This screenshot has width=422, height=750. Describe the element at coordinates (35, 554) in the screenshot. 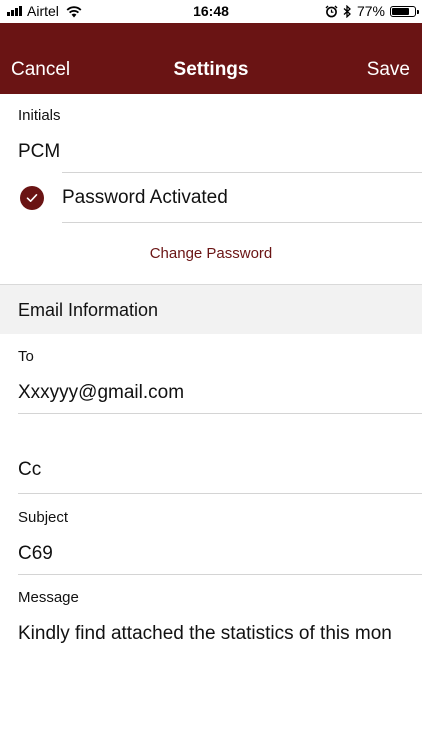

I see `subject-field: C69` at that location.